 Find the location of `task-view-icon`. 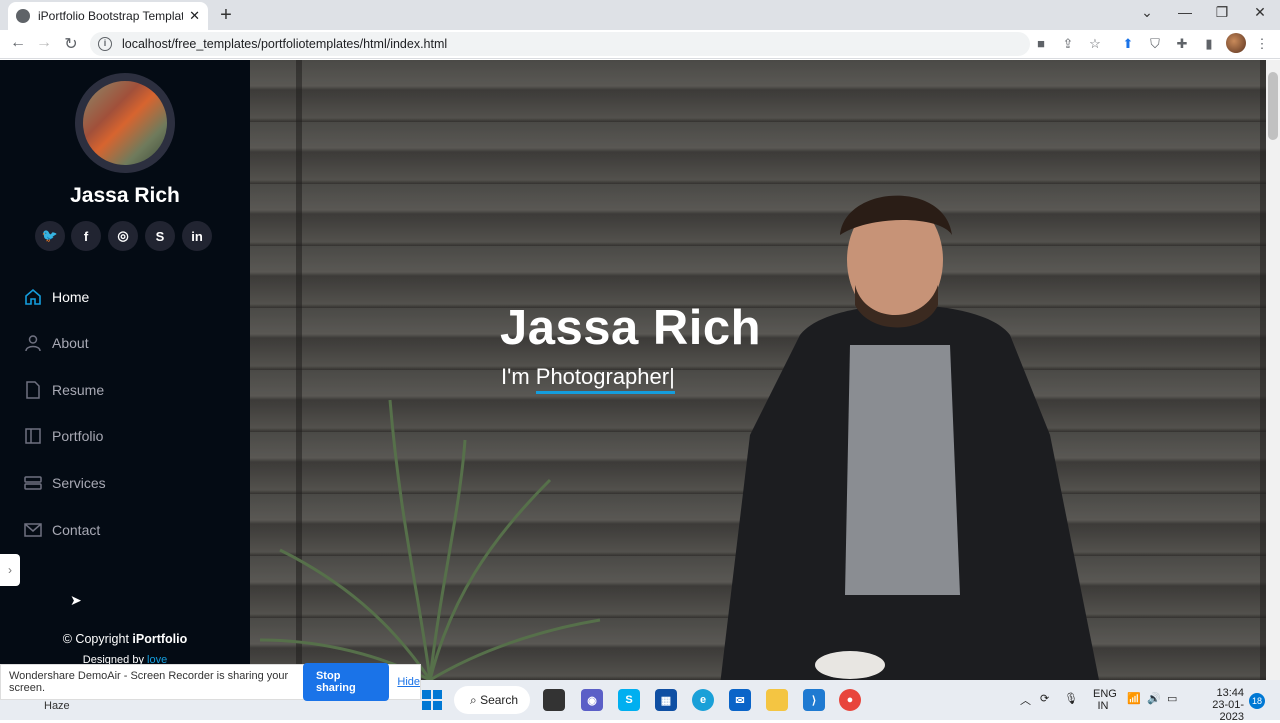

task-view-icon is located at coordinates (554, 700).